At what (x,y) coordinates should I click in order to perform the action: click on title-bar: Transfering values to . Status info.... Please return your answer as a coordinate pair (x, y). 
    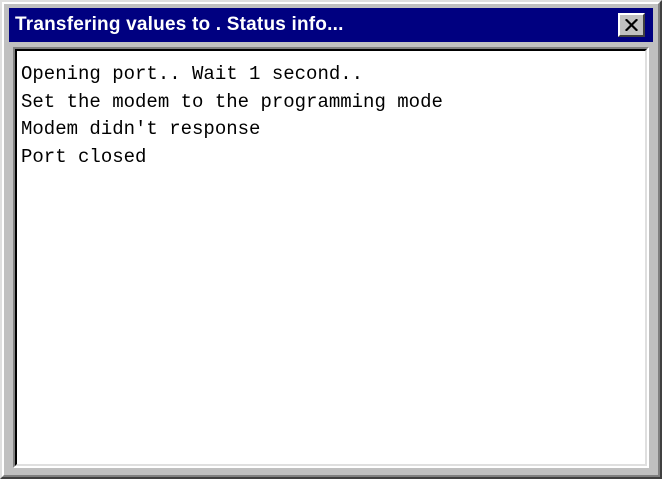
    Looking at the image, I should click on (331, 25).